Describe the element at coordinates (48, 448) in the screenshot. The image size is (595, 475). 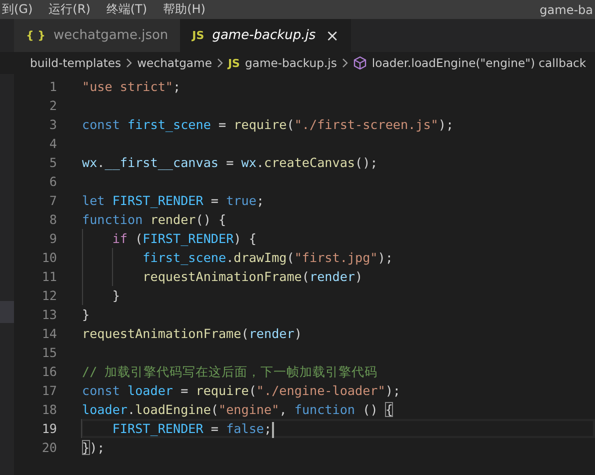
I see `line-number: 20` at that location.